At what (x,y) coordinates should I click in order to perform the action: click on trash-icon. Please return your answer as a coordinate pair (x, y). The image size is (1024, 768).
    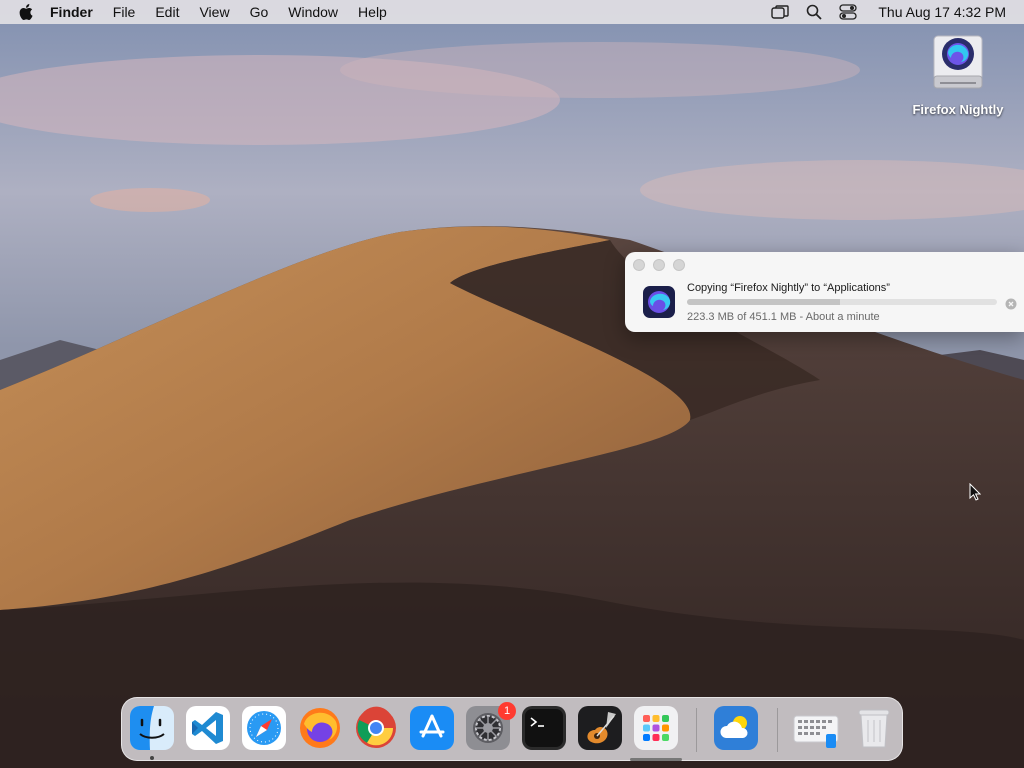
    Looking at the image, I should click on (874, 728).